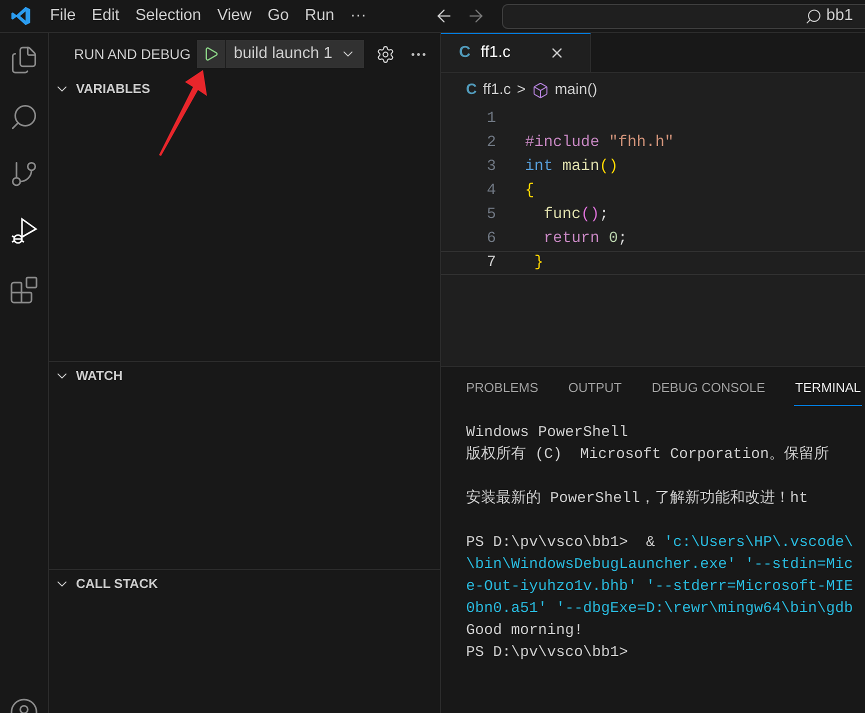 Image resolution: width=865 pixels, height=713 pixels. Describe the element at coordinates (683, 16) in the screenshot. I see `search-field: bb1` at that location.